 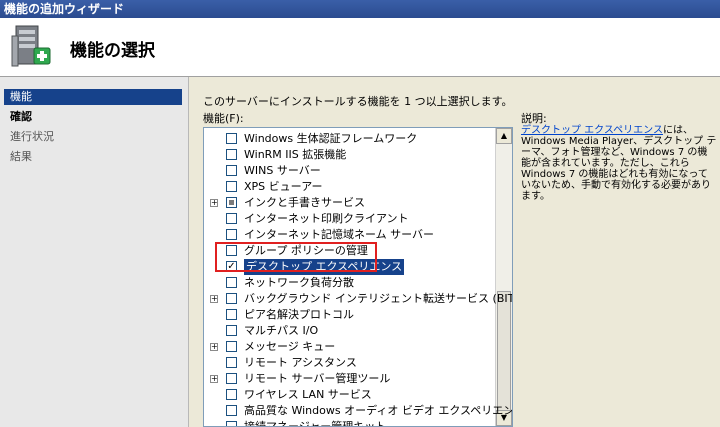 What do you see at coordinates (378, 298) in the screenshot?
I see `feature-label: バックグラウンド インテリジェント転送サービス (BITS)` at bounding box center [378, 298].